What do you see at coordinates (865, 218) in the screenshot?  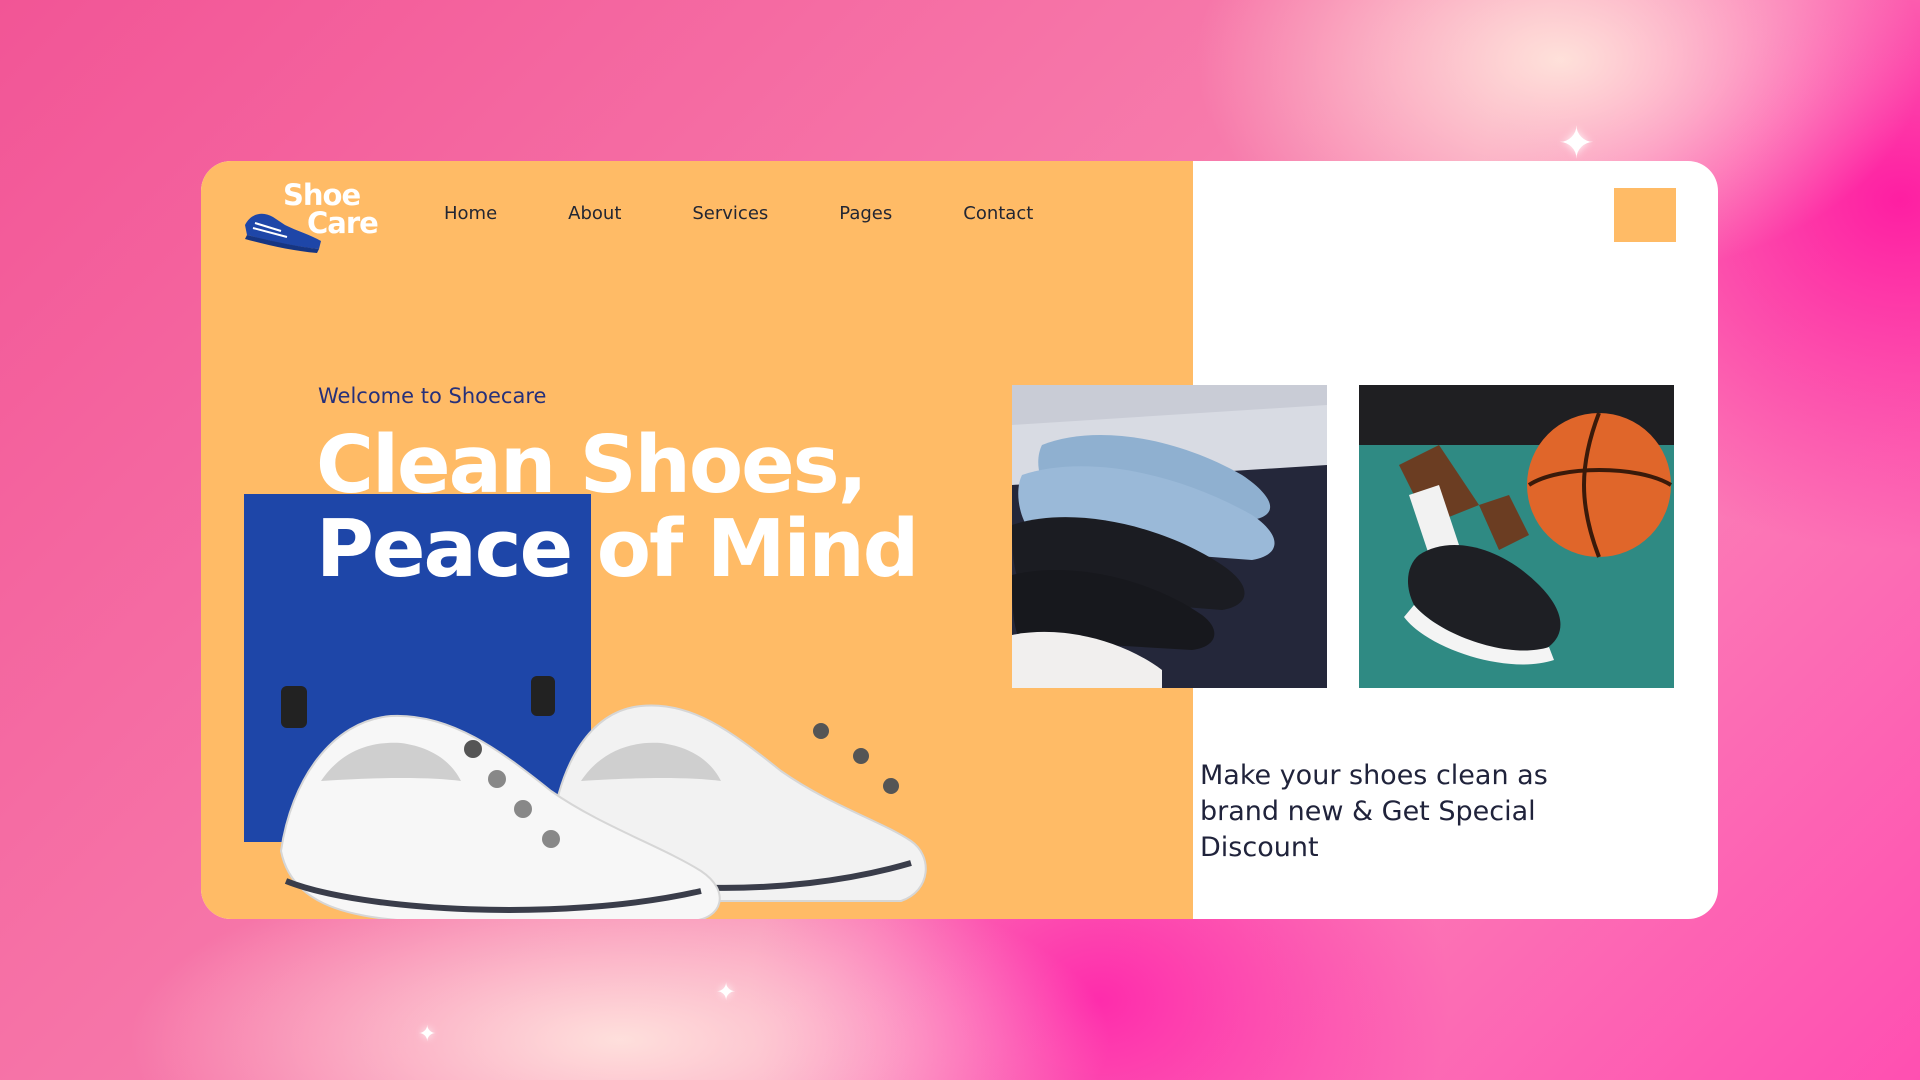 I see `nav-pages: Pages` at bounding box center [865, 218].